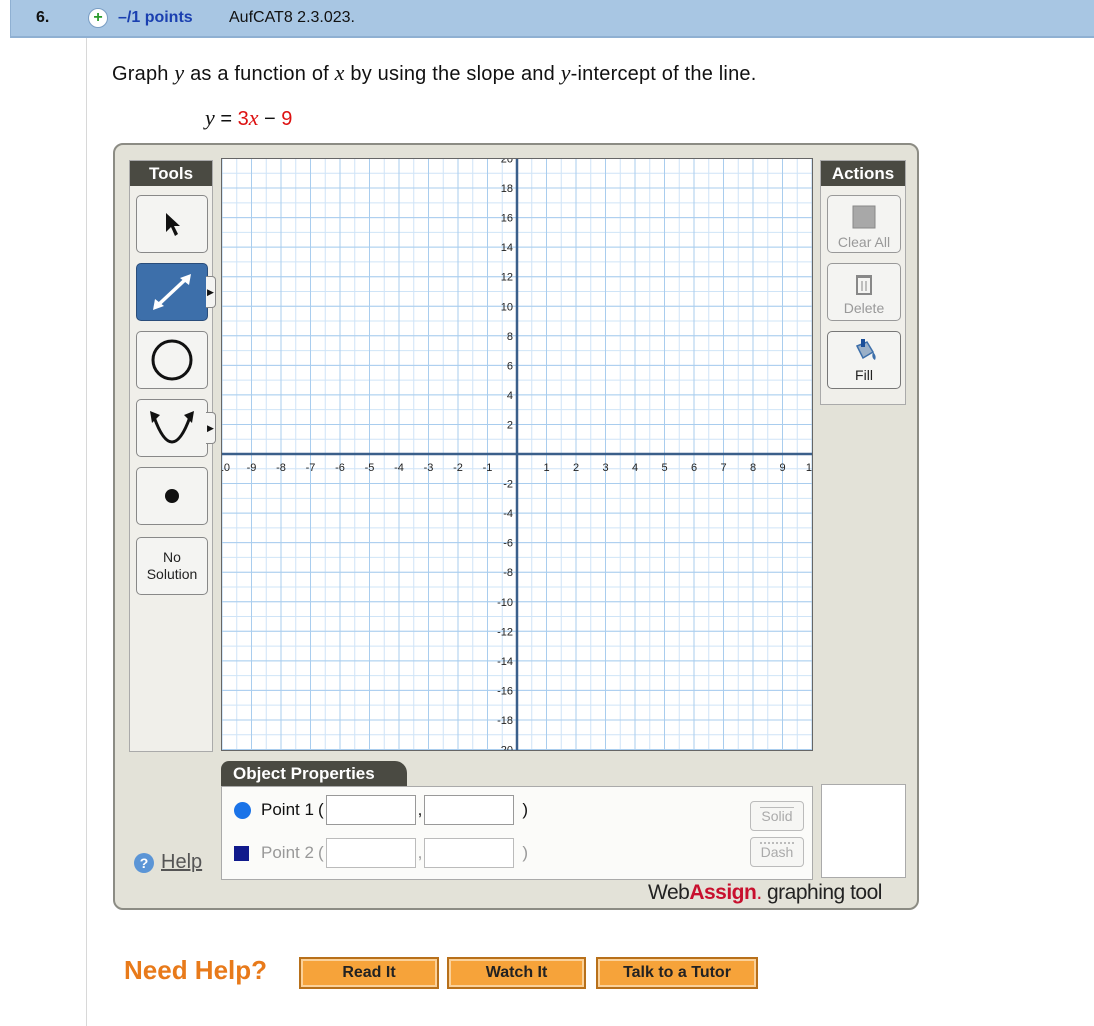 This screenshot has height=1026, width=1094. What do you see at coordinates (508, 514) in the screenshot?
I see `y-tick-label: -4` at bounding box center [508, 514].